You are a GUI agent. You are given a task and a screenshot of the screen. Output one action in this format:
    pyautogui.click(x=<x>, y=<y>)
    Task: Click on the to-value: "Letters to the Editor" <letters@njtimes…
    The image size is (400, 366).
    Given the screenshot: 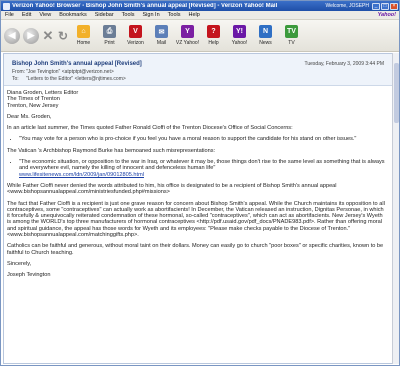 What is the action you would take?
    pyautogui.click(x=76, y=79)
    